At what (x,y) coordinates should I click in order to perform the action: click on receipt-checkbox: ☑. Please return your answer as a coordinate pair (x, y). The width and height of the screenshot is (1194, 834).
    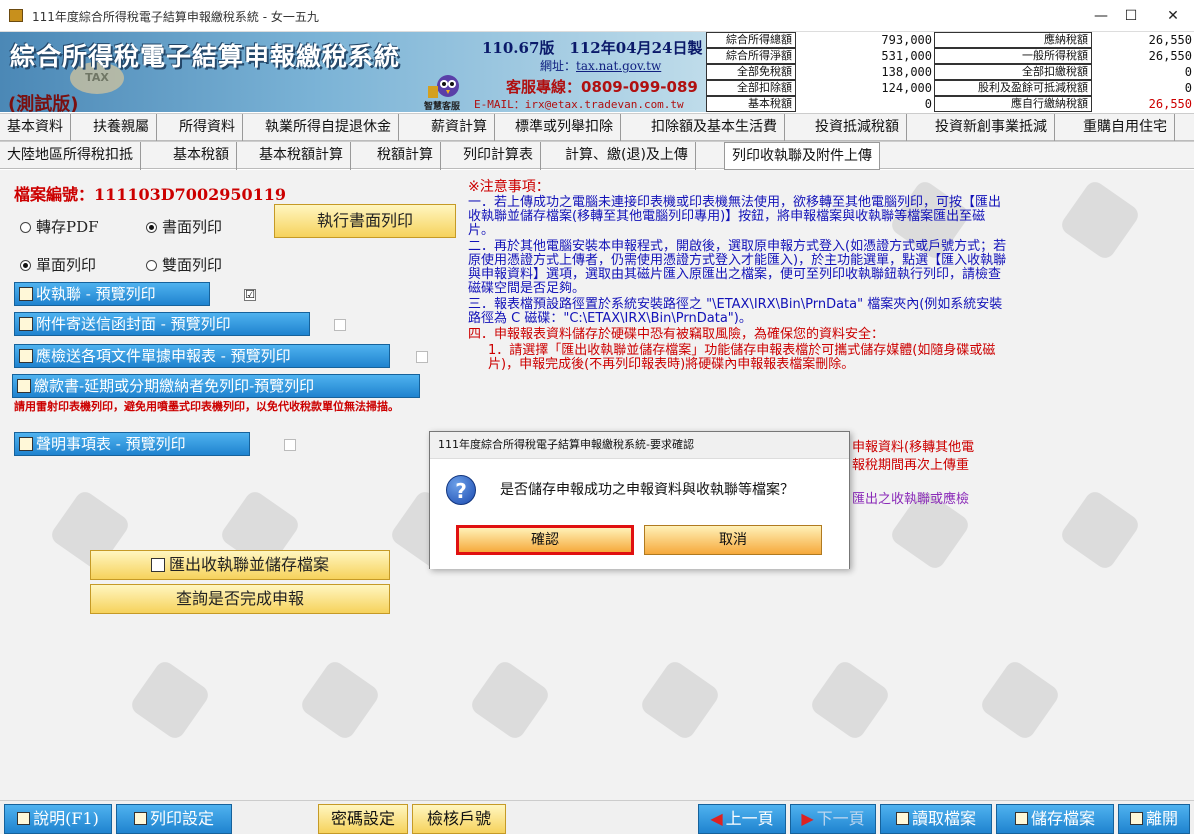
    Looking at the image, I should click on (250, 295).